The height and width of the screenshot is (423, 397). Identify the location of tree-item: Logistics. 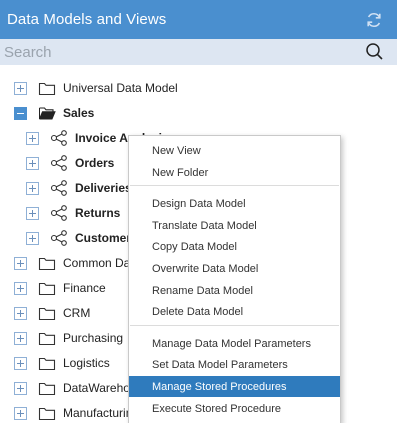
(62, 363).